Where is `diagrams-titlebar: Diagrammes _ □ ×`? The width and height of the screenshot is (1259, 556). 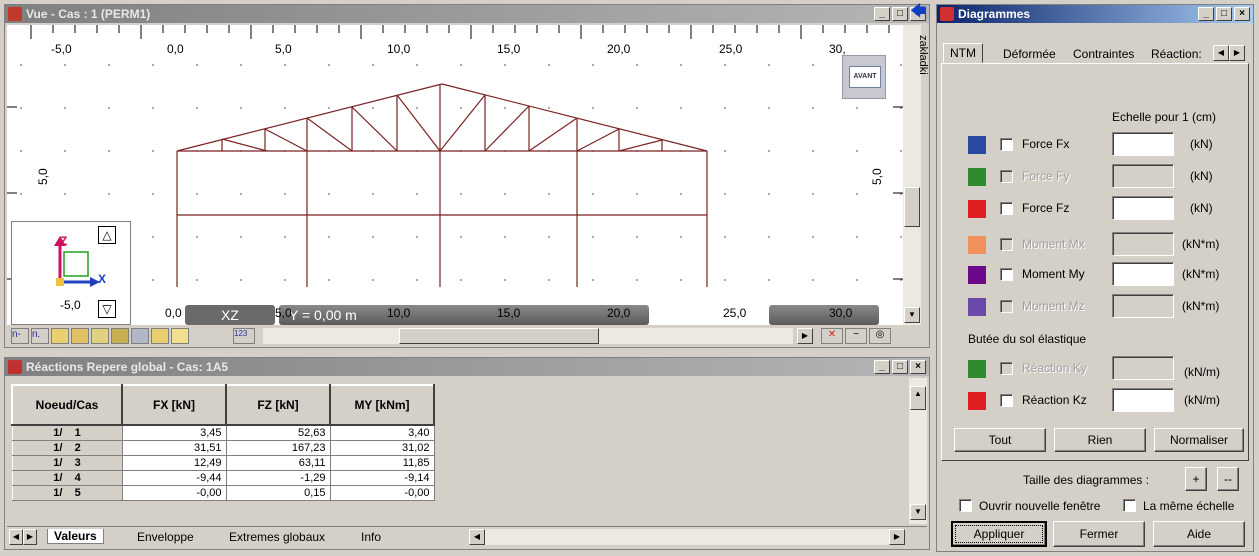
diagrams-titlebar: Diagrammes _ □ × is located at coordinates (1095, 14).